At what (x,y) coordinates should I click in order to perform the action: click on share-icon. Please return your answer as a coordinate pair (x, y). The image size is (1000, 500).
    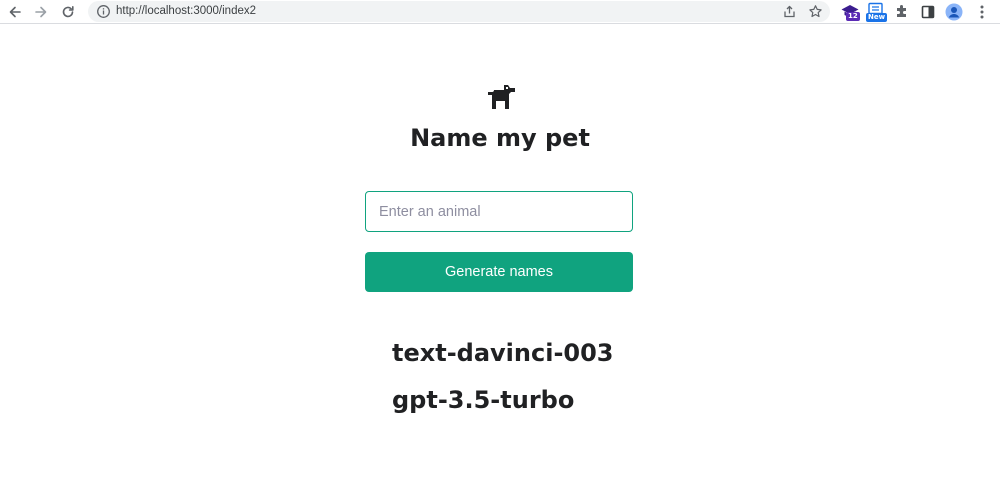
    Looking at the image, I should click on (789, 11).